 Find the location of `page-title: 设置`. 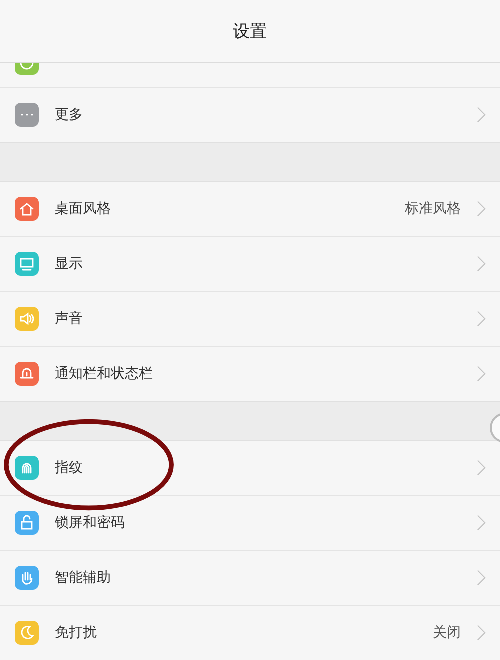

page-title: 设置 is located at coordinates (250, 31).